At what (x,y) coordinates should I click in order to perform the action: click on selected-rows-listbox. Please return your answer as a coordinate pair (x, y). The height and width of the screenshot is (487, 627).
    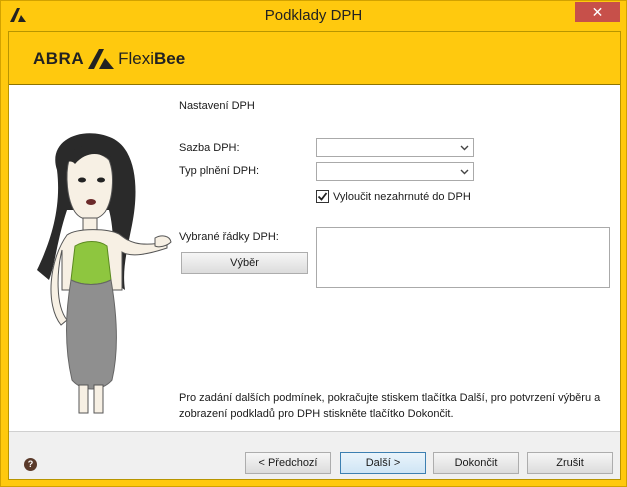
    Looking at the image, I should click on (463, 257).